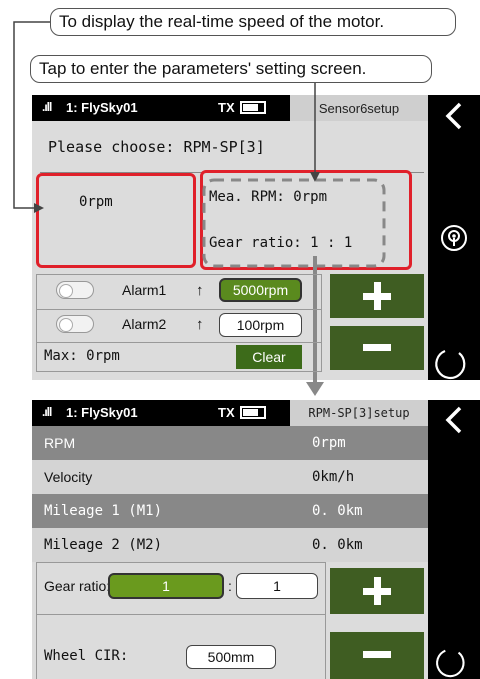  What do you see at coordinates (230, 477) in the screenshot?
I see `table-row: Velocity 0km/h` at bounding box center [230, 477].